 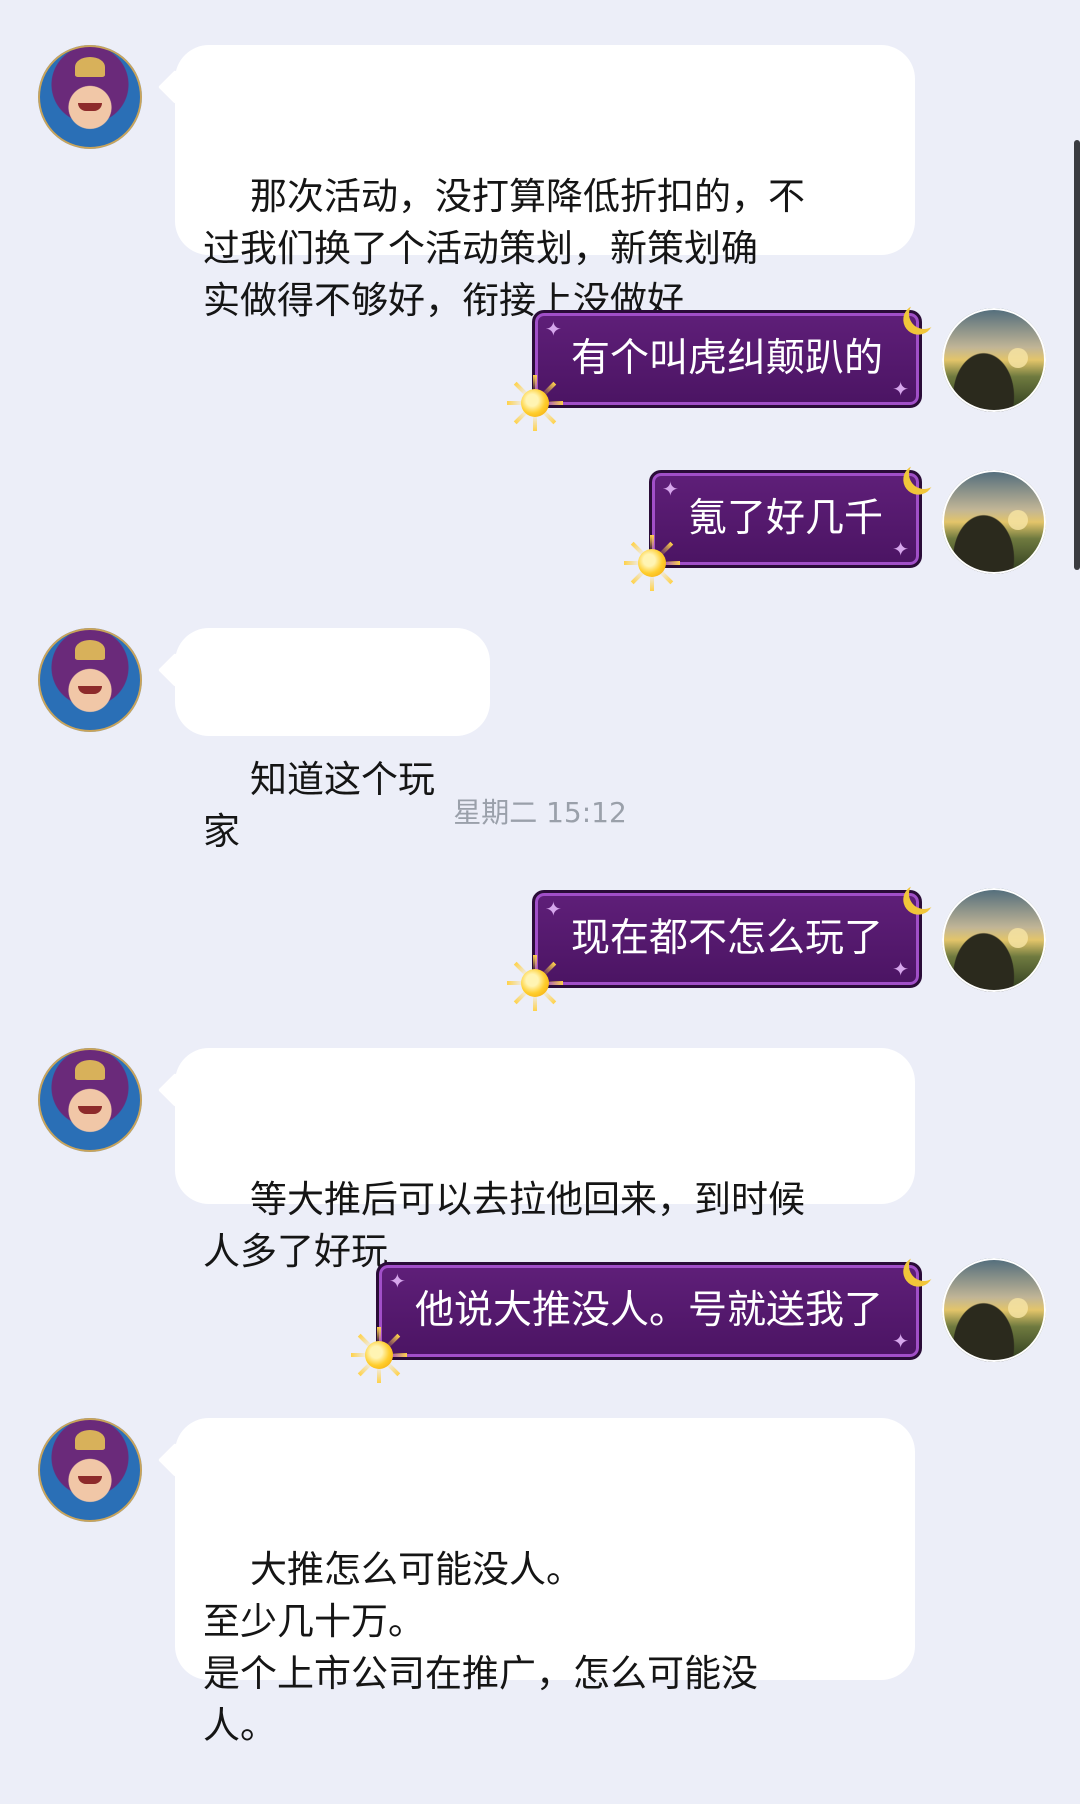 I want to click on message-bubble-outgoing: ✦ ✦ 氪了好几千, so click(x=772, y=530).